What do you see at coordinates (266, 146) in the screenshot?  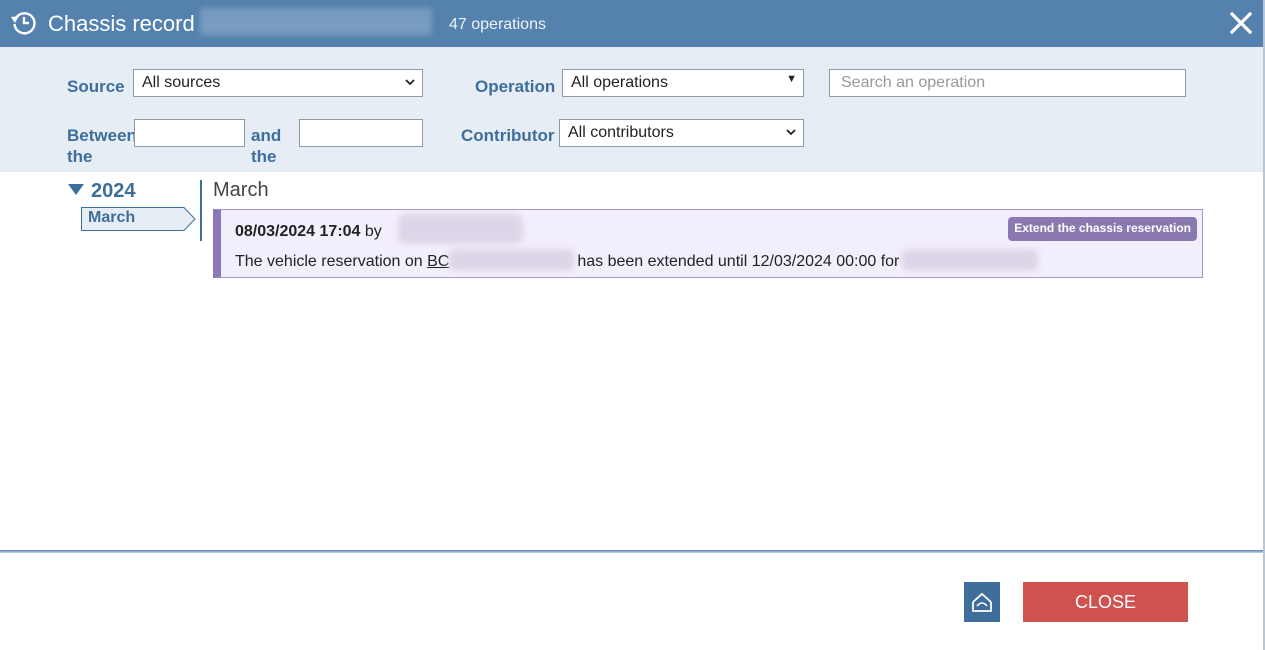 I see `and-label: and the` at bounding box center [266, 146].